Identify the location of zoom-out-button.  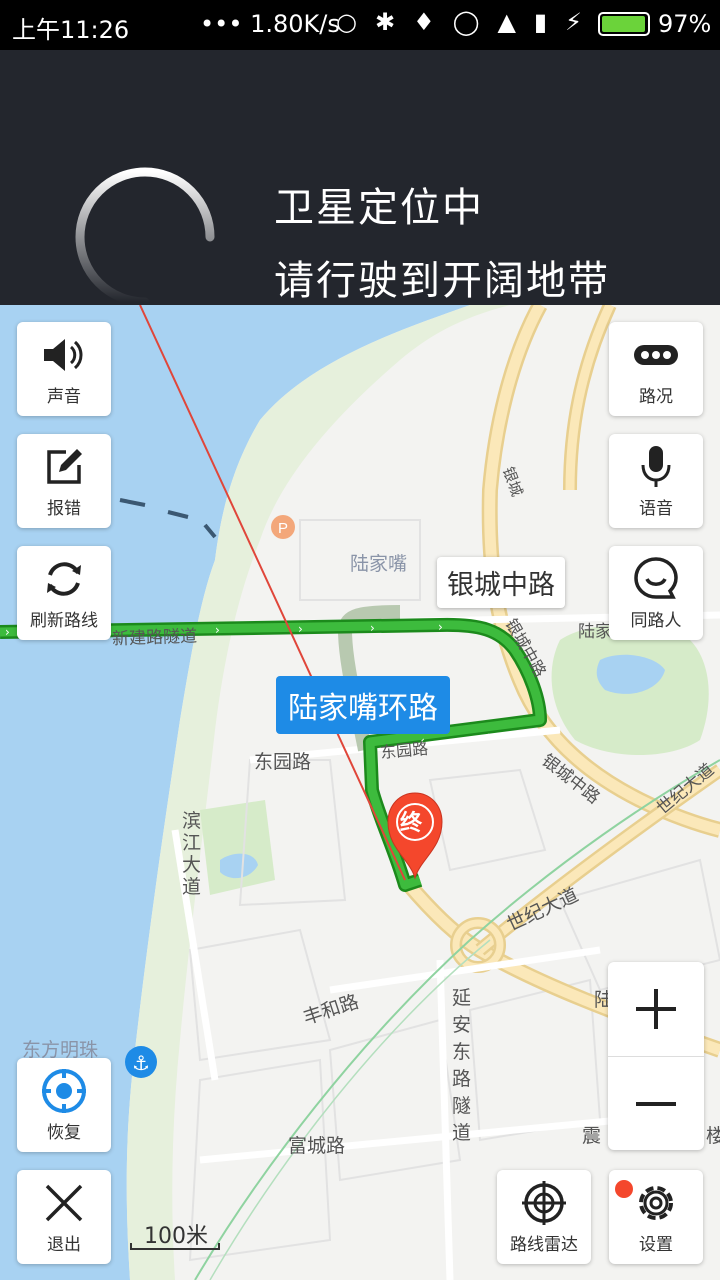
(656, 1104).